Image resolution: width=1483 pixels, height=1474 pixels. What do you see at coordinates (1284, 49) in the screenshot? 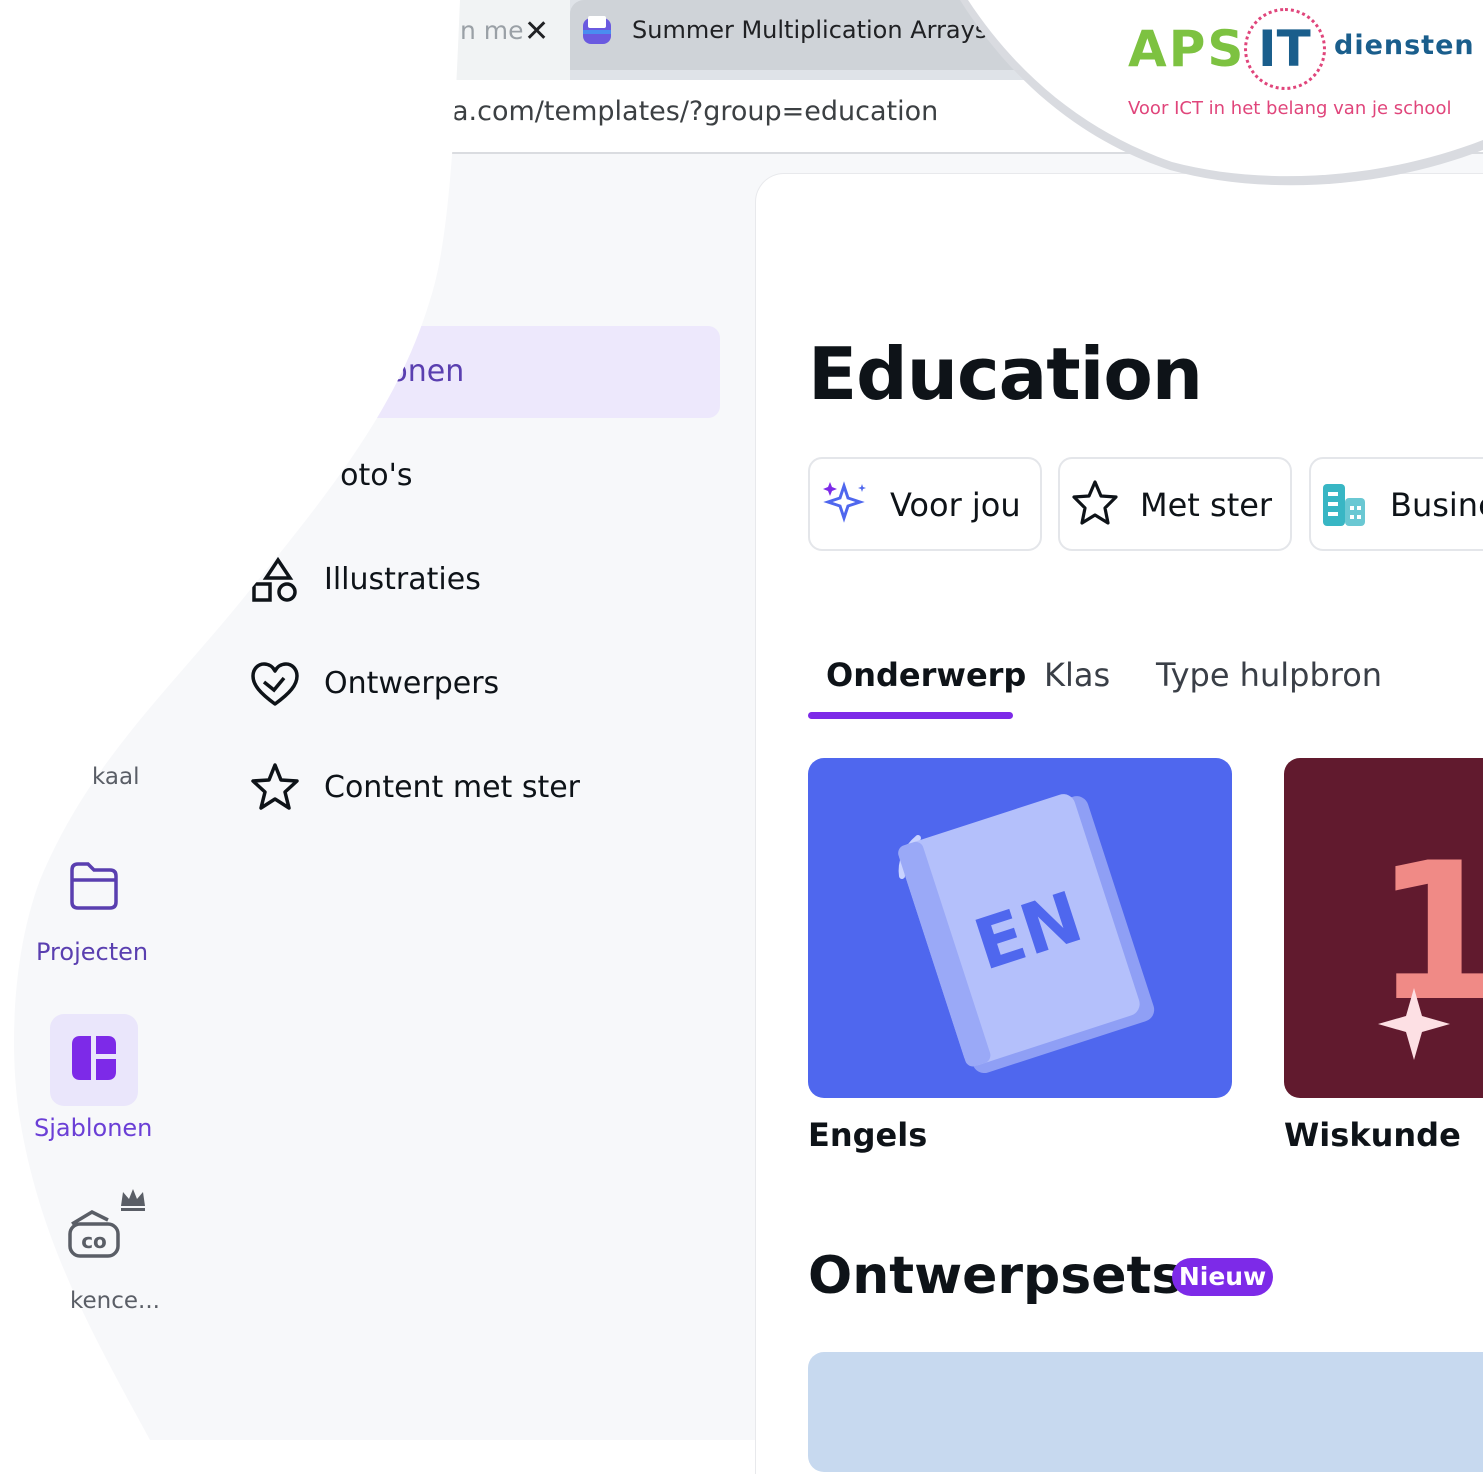
I see `logo-it-text: IT` at bounding box center [1284, 49].